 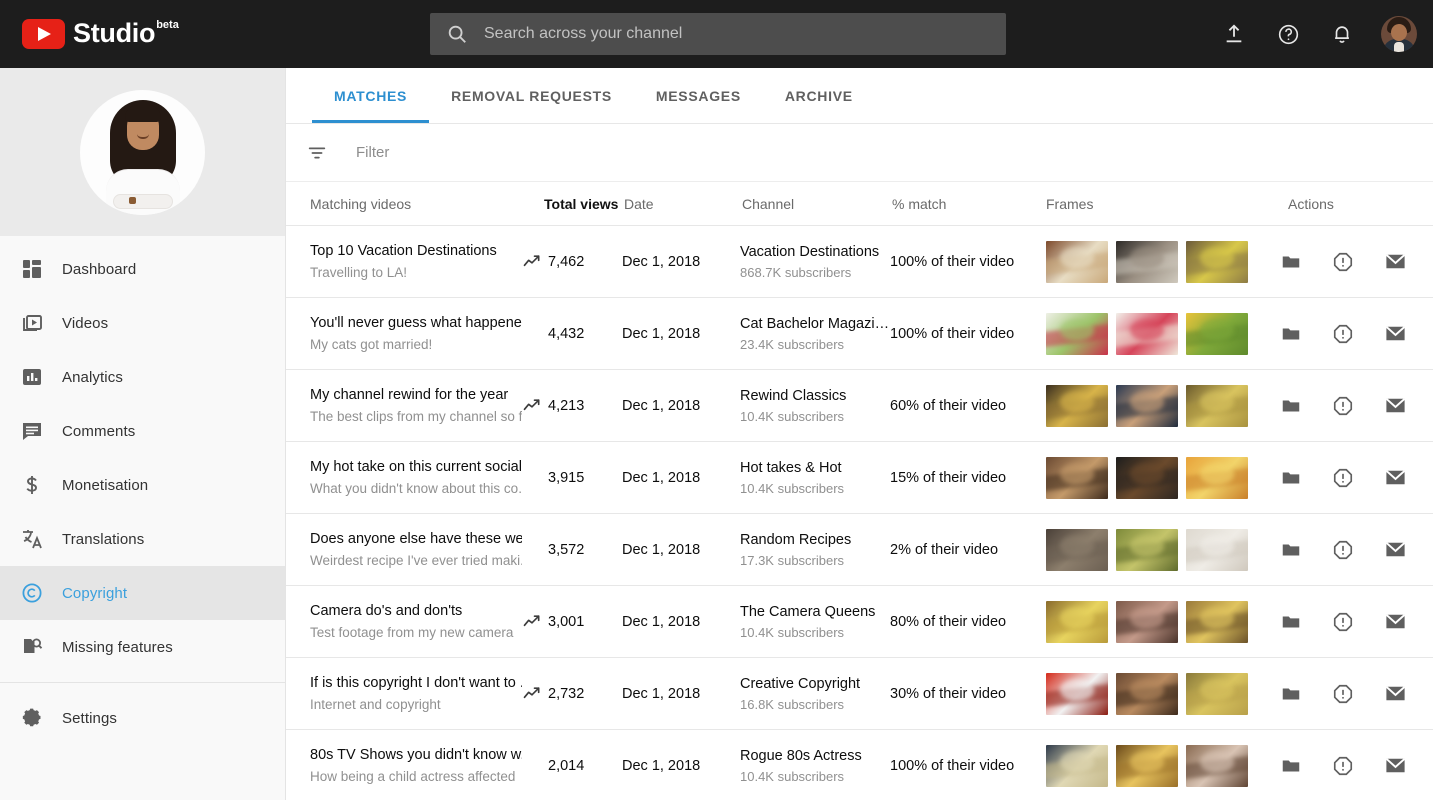 I want to click on column-header-total-views: Total views, so click(x=572, y=204).